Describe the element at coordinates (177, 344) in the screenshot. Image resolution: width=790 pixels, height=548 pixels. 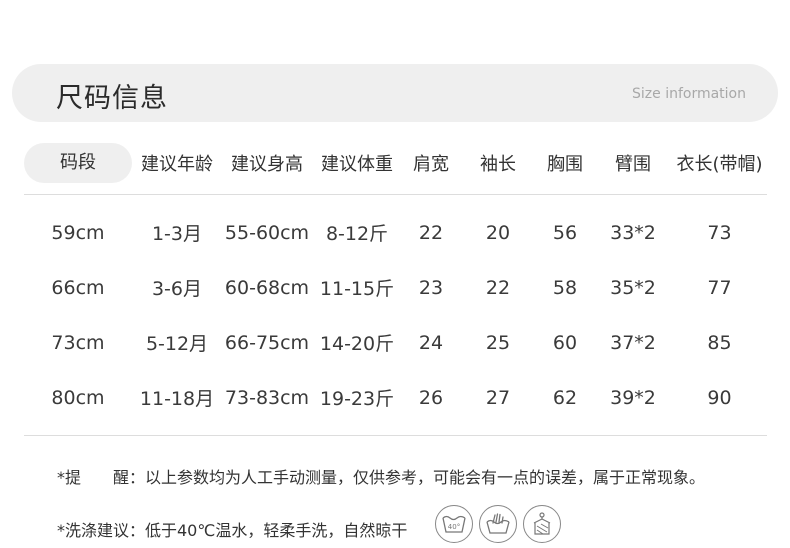
I see `cell-age: 5-12月` at that location.